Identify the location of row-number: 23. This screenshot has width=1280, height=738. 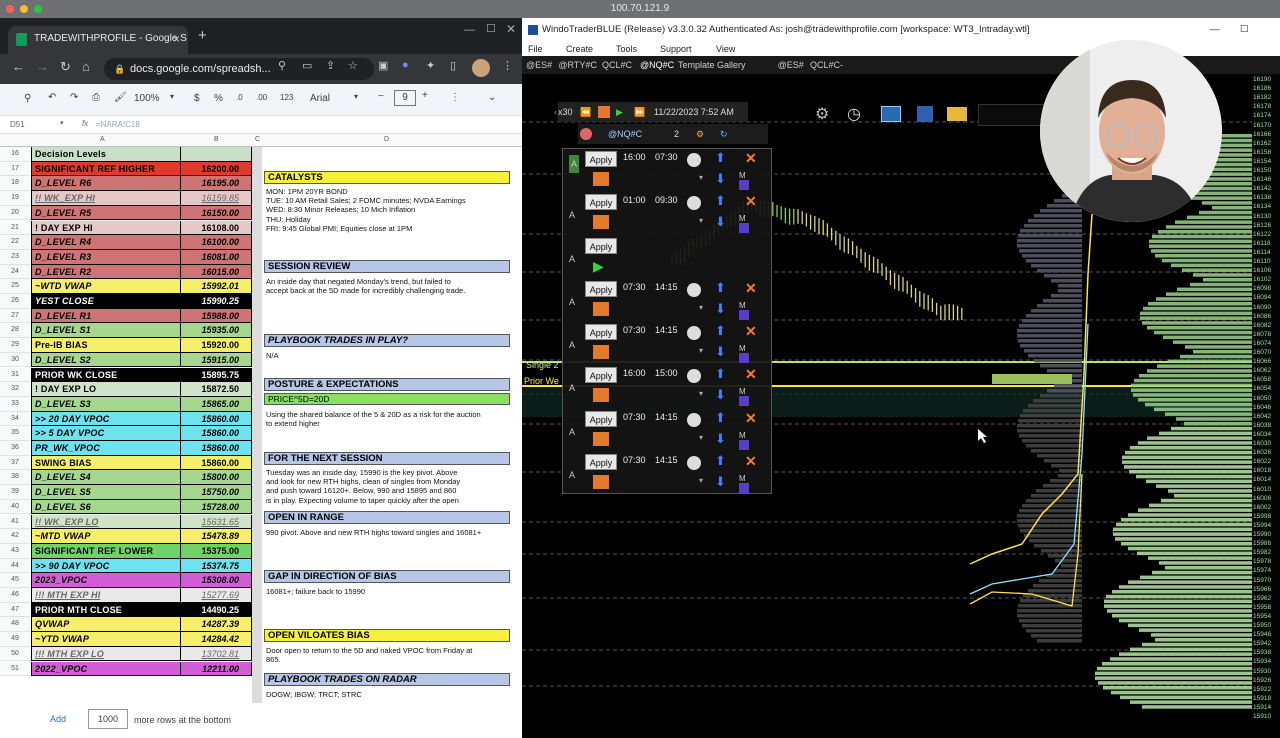
(15, 257).